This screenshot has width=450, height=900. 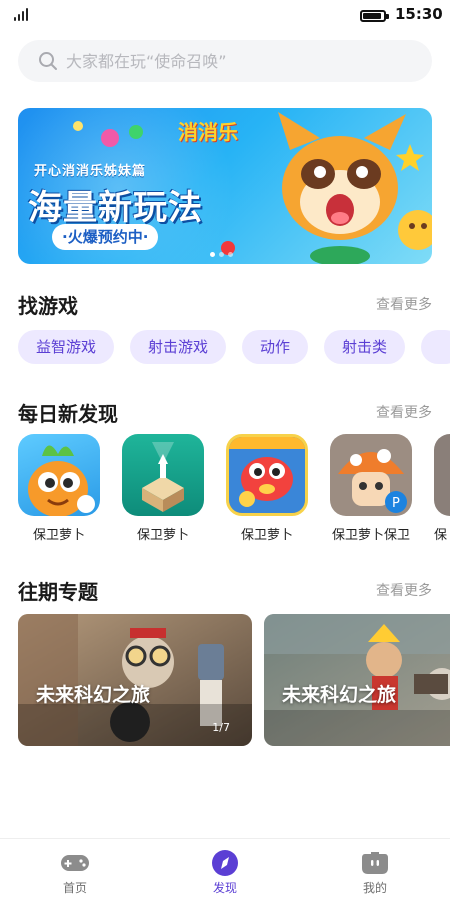 I want to click on status-time: 15:30, so click(x=419, y=14).